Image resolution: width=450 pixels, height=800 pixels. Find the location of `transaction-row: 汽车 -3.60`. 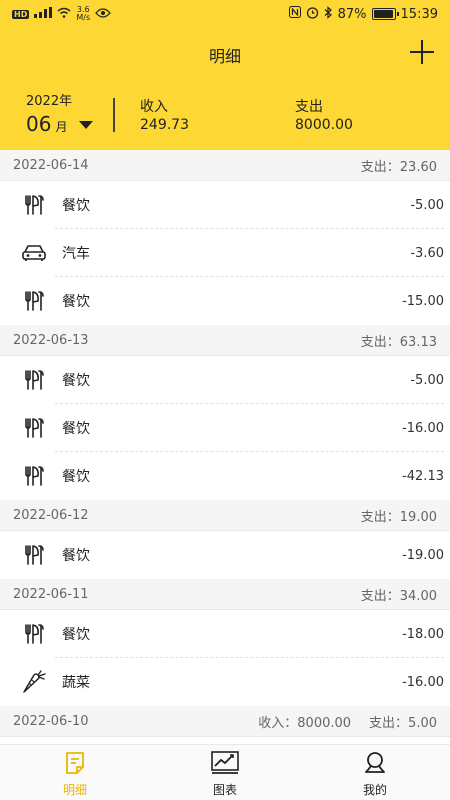

transaction-row: 汽车 -3.60 is located at coordinates (225, 253).